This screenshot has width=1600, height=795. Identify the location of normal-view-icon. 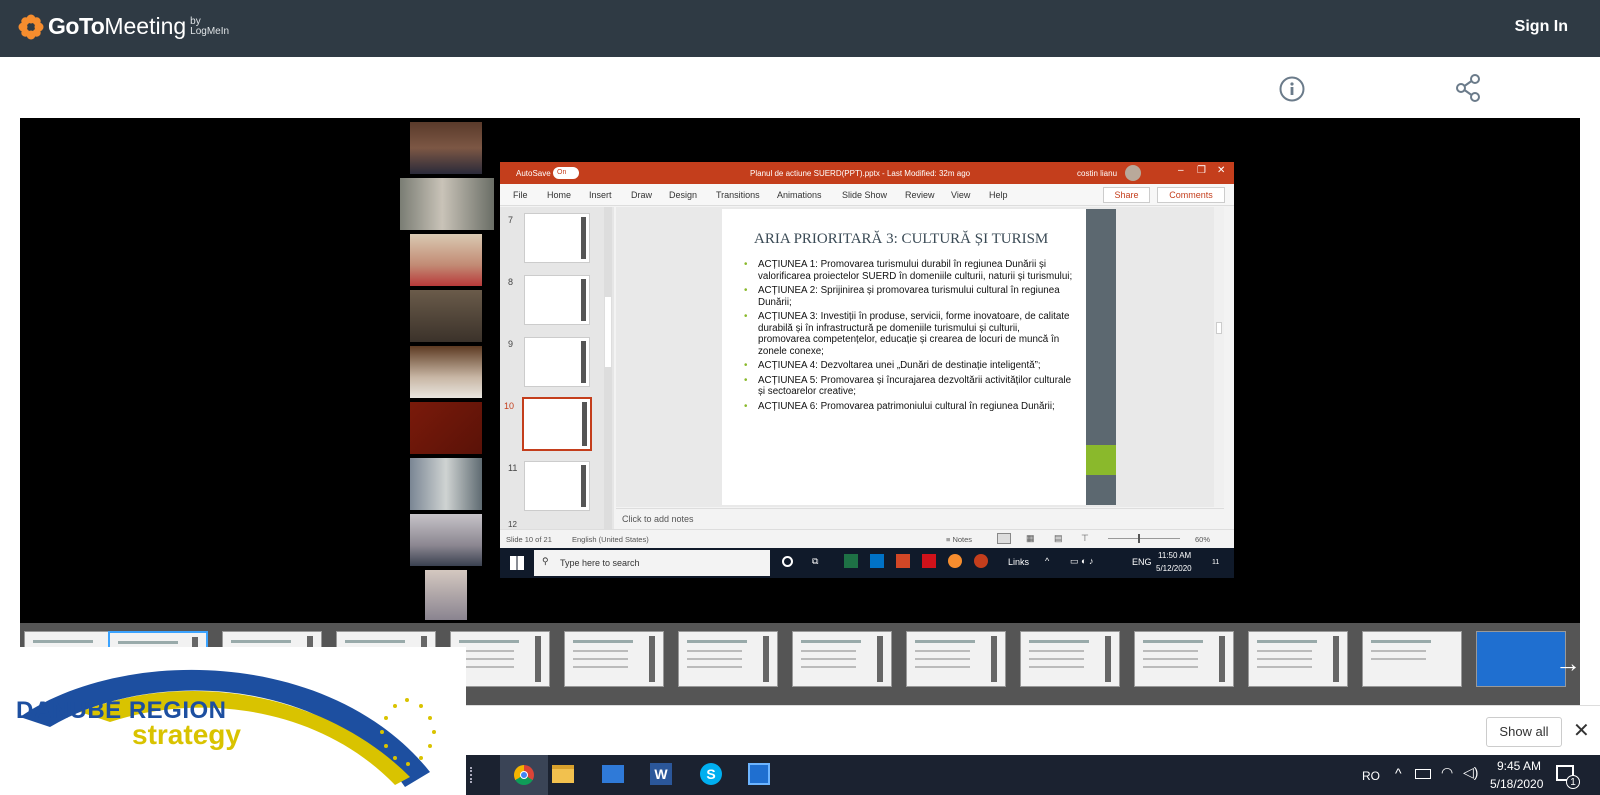
(1004, 538).